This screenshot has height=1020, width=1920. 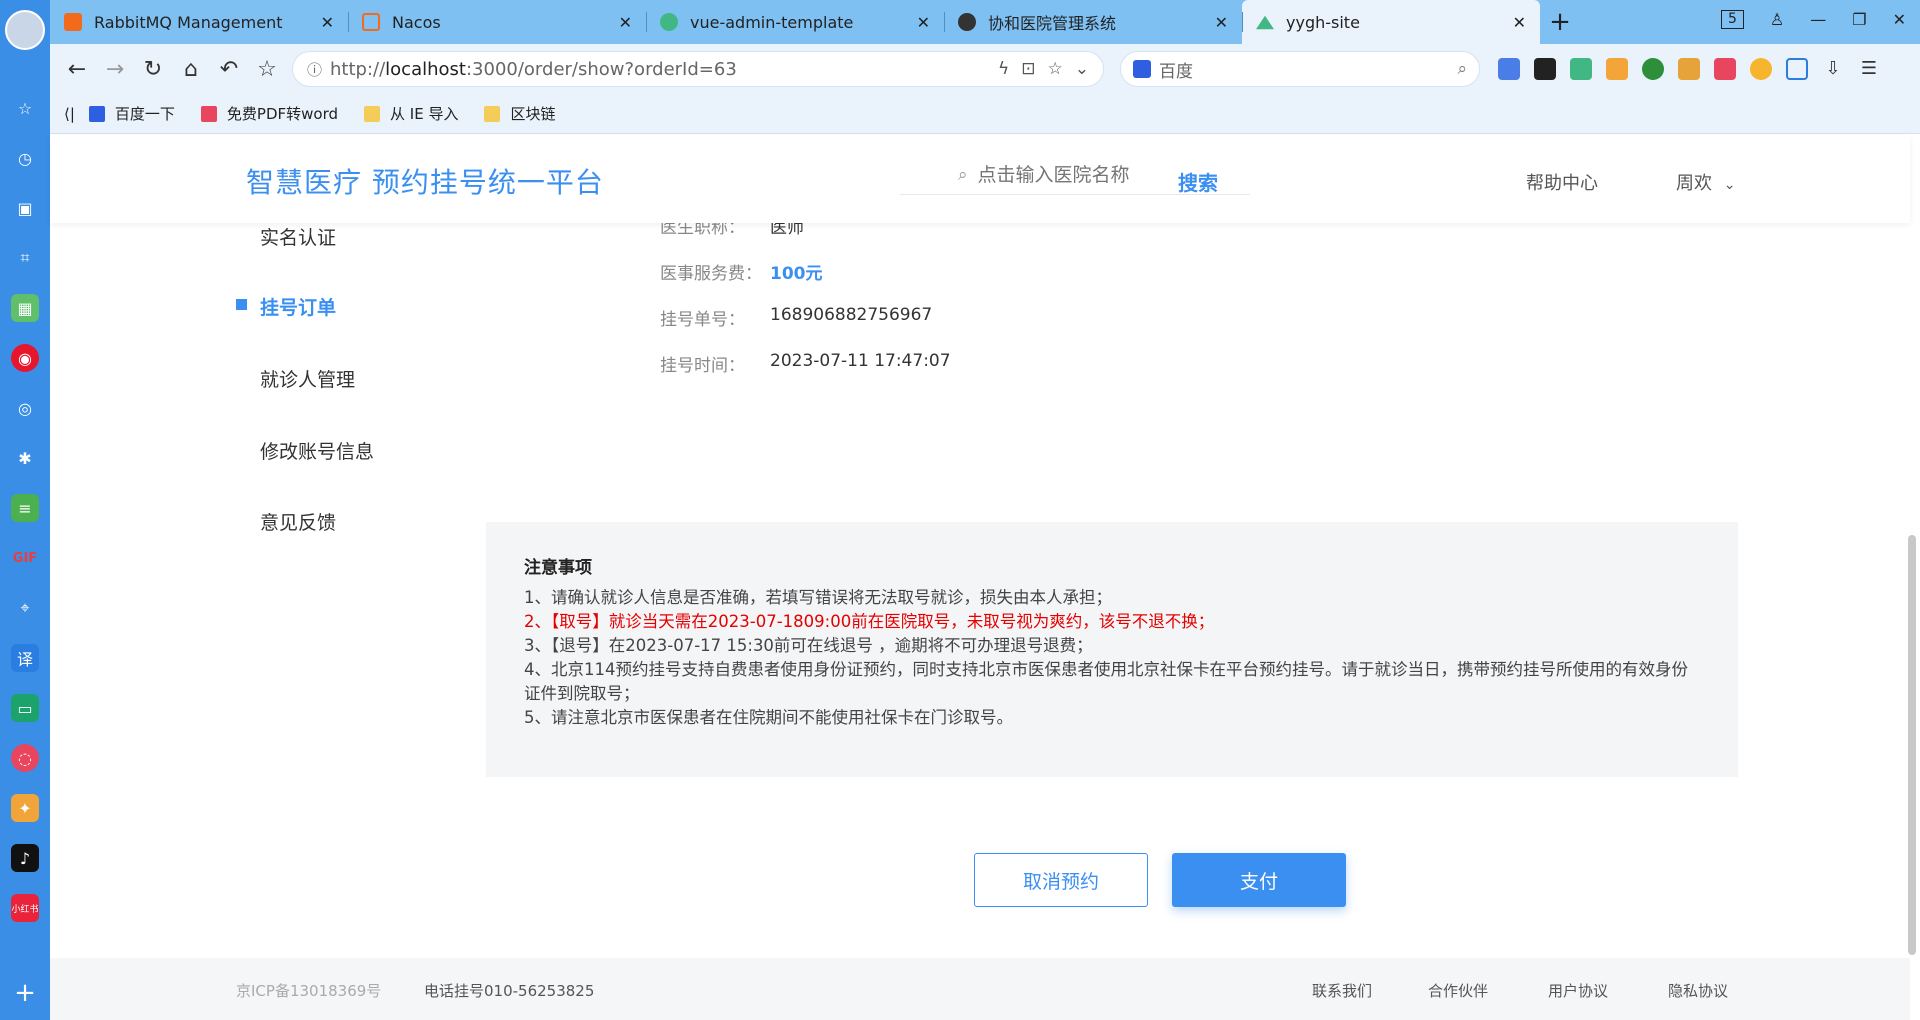 I want to click on tab-count-badge: 5, so click(x=1732, y=19).